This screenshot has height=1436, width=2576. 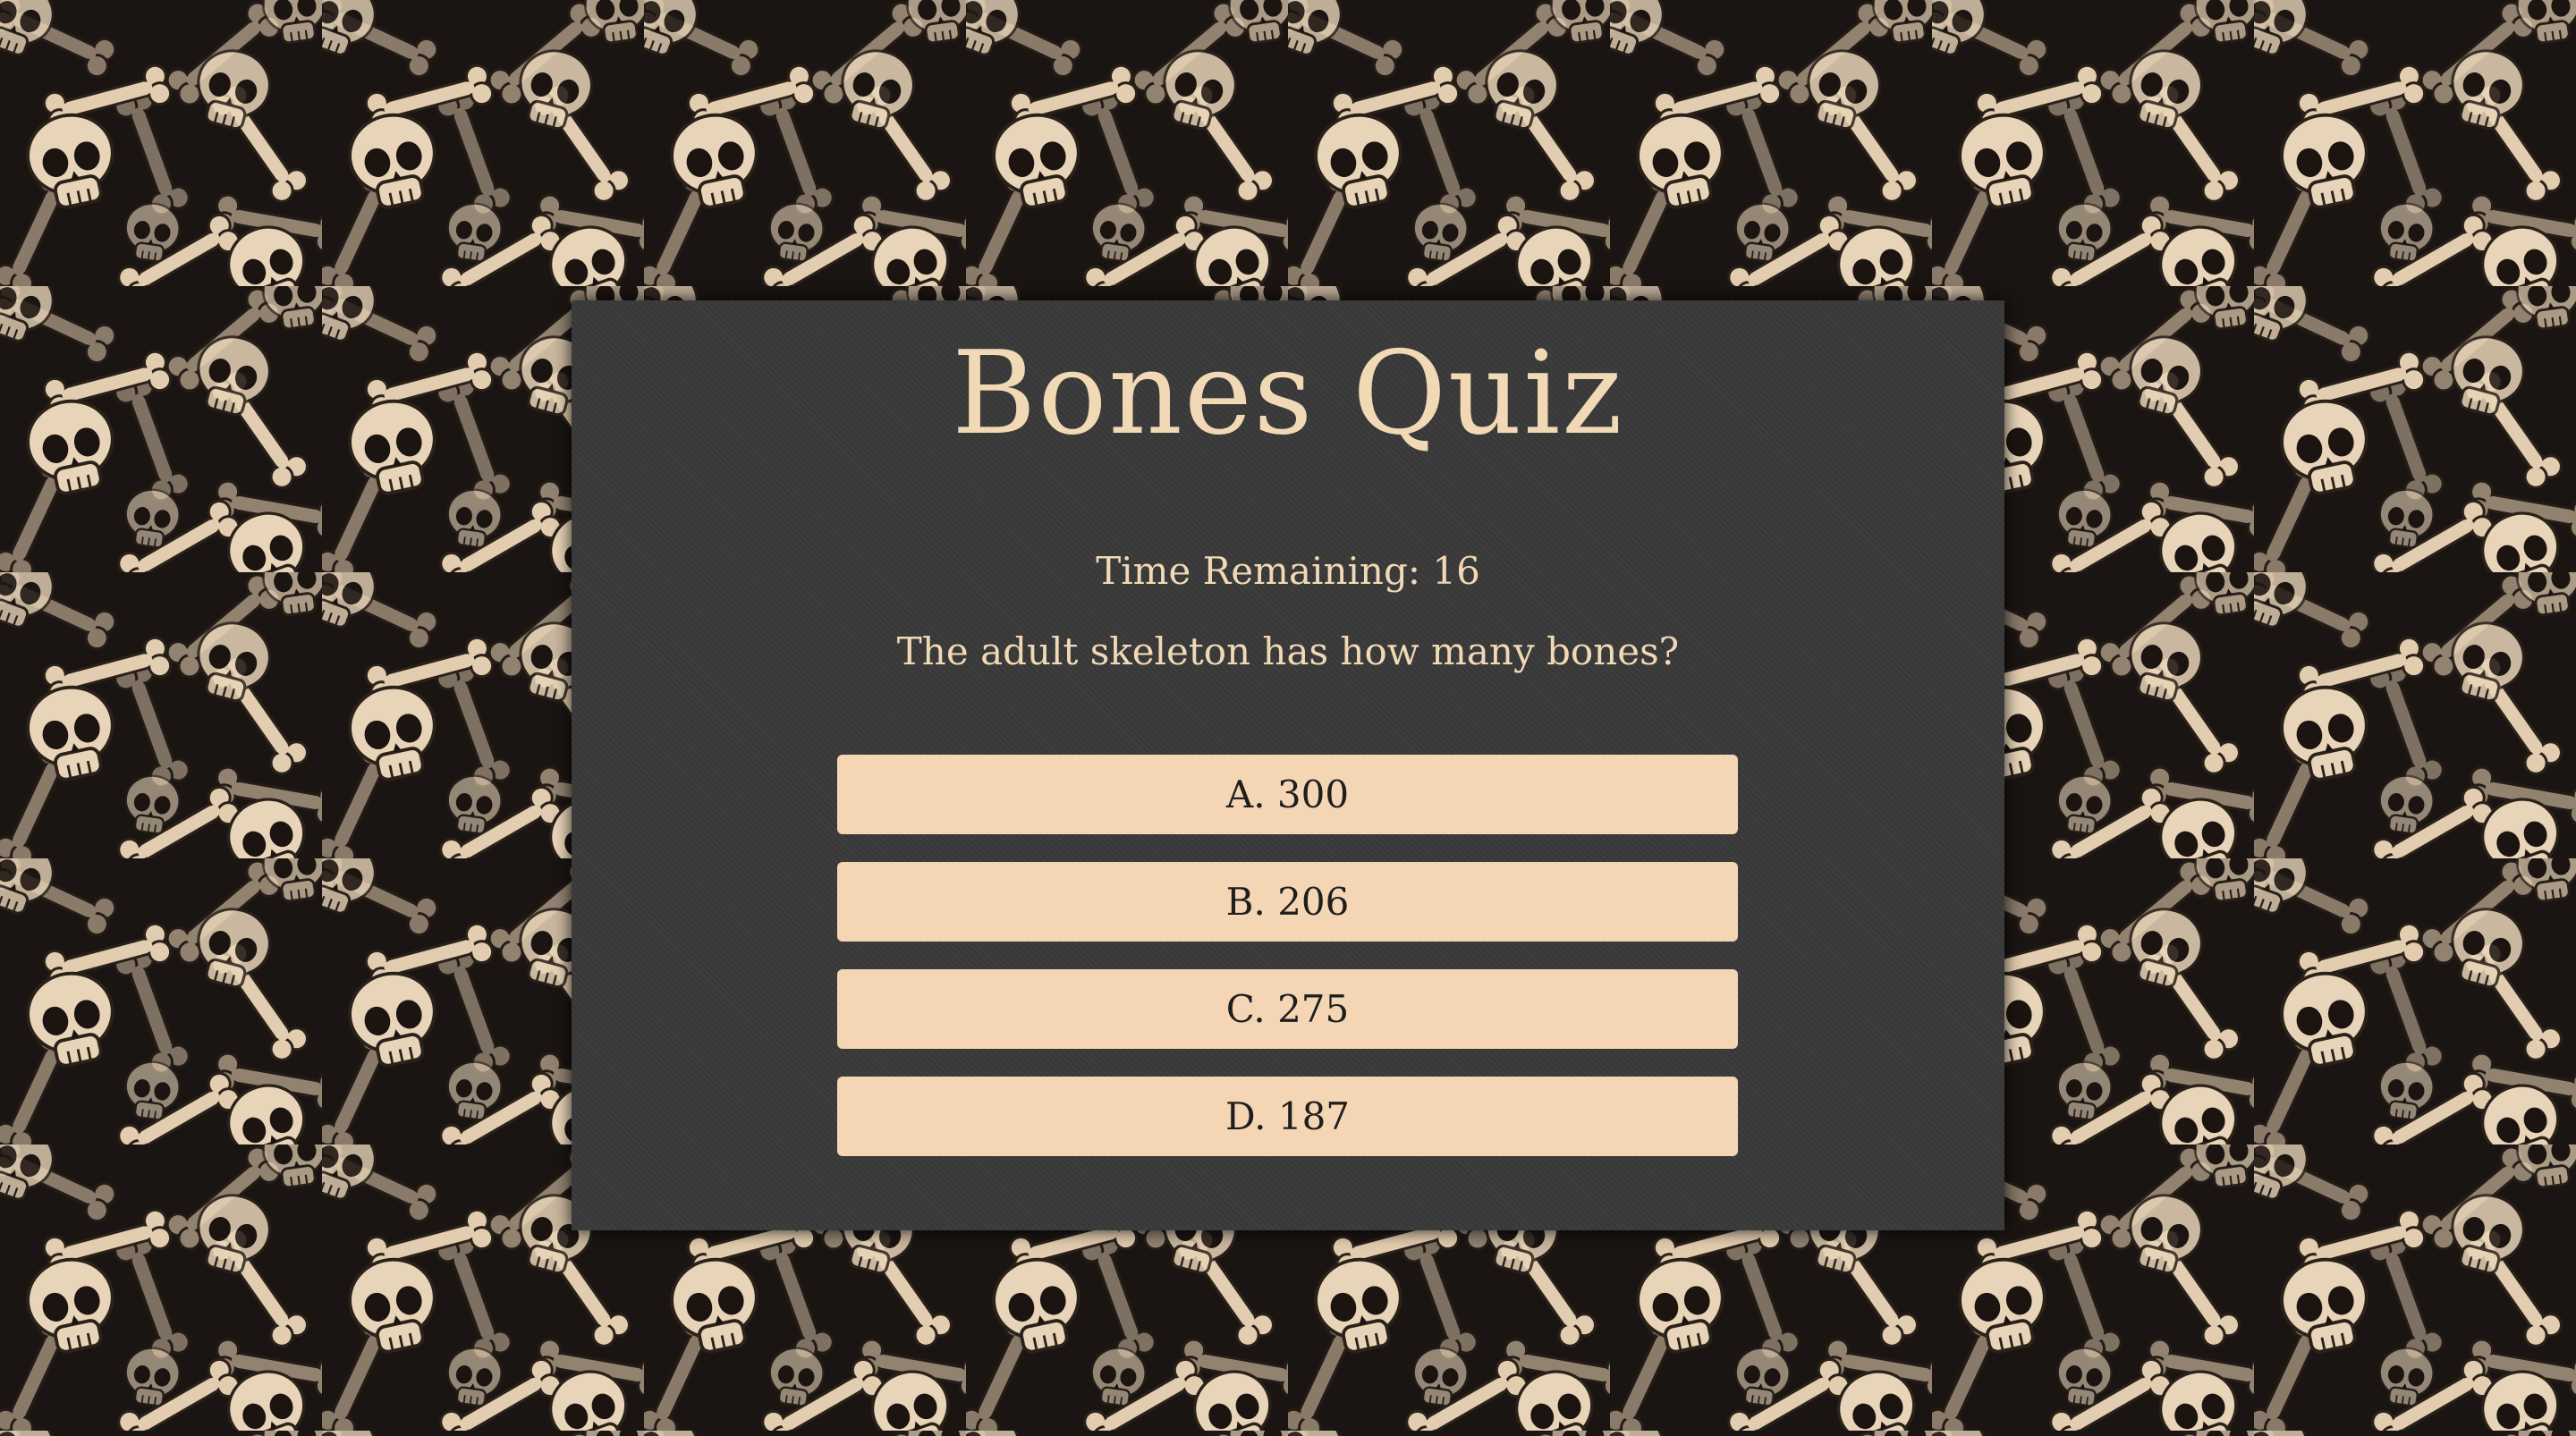 I want to click on quiz-title: Bones Quiz, so click(x=1288, y=393).